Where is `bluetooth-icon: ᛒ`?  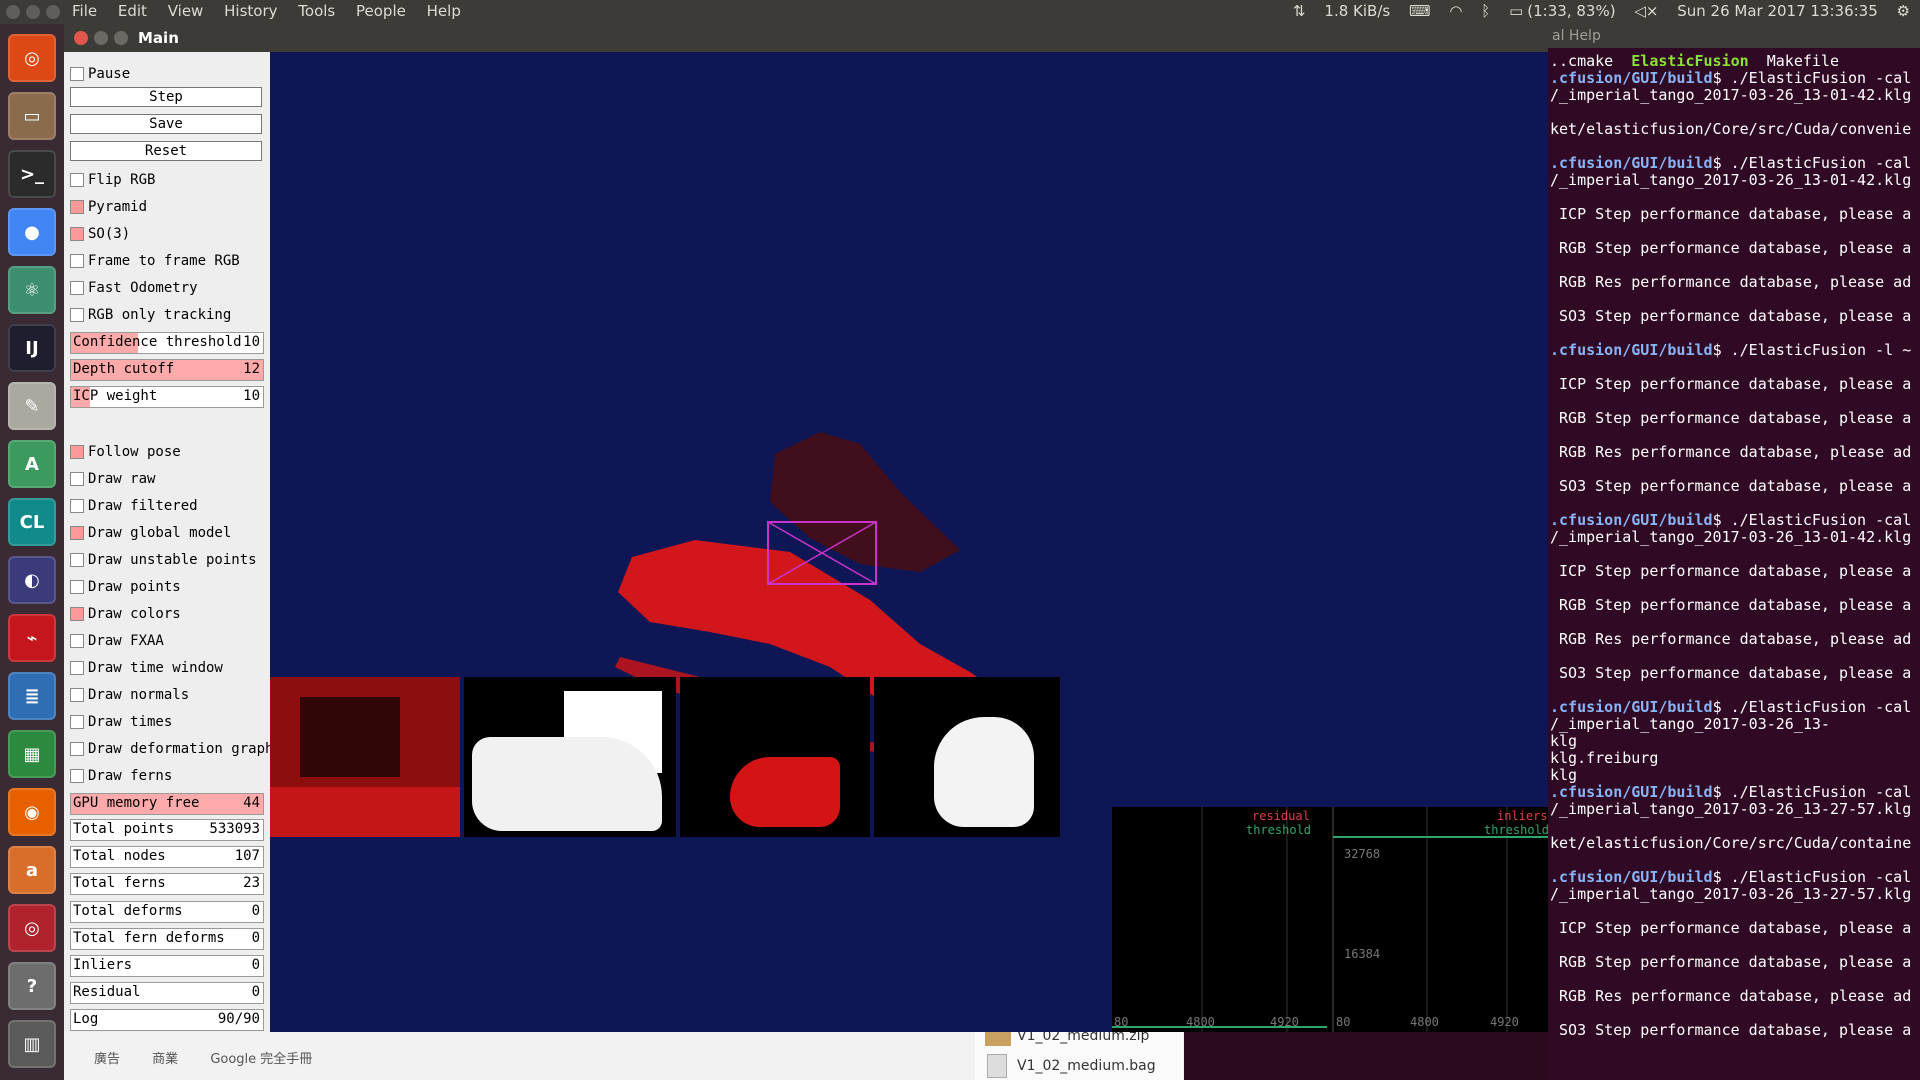 bluetooth-icon: ᛒ is located at coordinates (1485, 11).